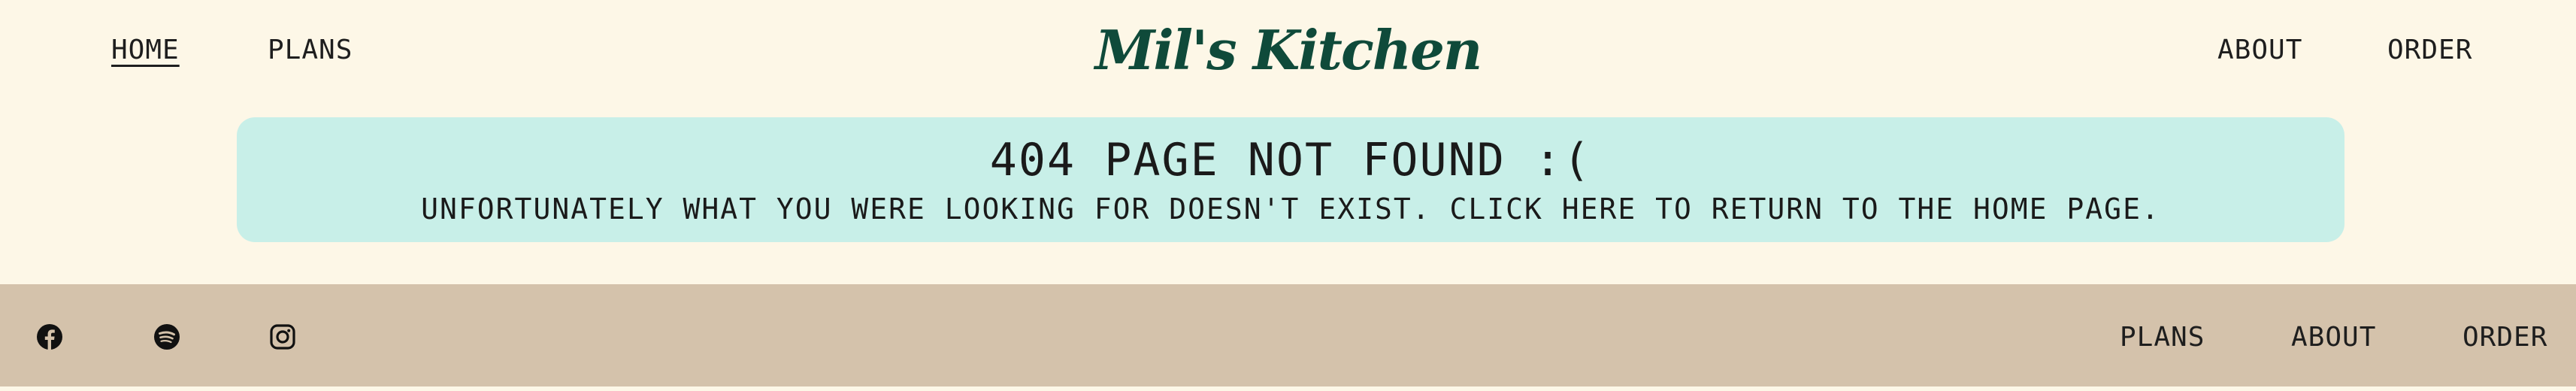 The width and height of the screenshot is (2576, 391). Describe the element at coordinates (2504, 337) in the screenshot. I see `footer-order-link: ORDER` at that location.